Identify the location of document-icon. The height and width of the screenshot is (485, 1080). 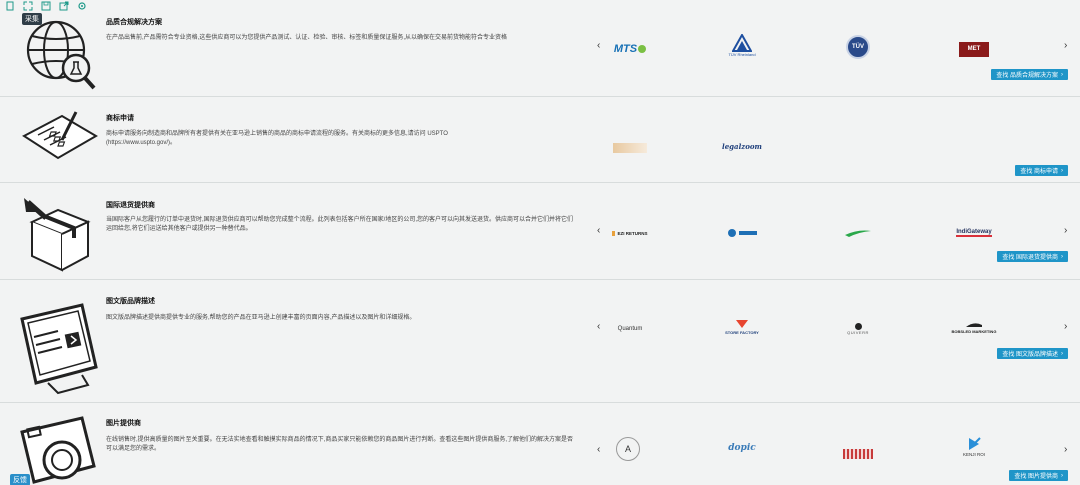
(10, 6).